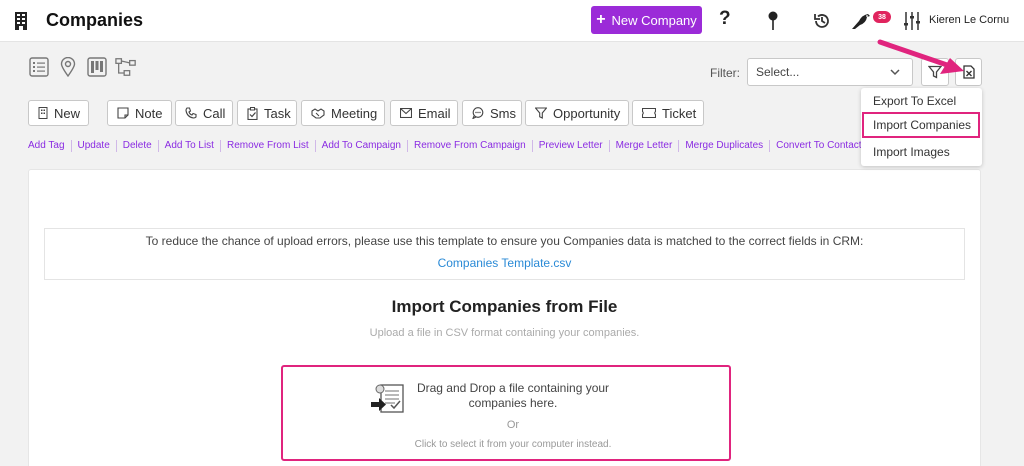 The height and width of the screenshot is (466, 1024). What do you see at coordinates (136, 146) in the screenshot?
I see `link-delete: Delete` at bounding box center [136, 146].